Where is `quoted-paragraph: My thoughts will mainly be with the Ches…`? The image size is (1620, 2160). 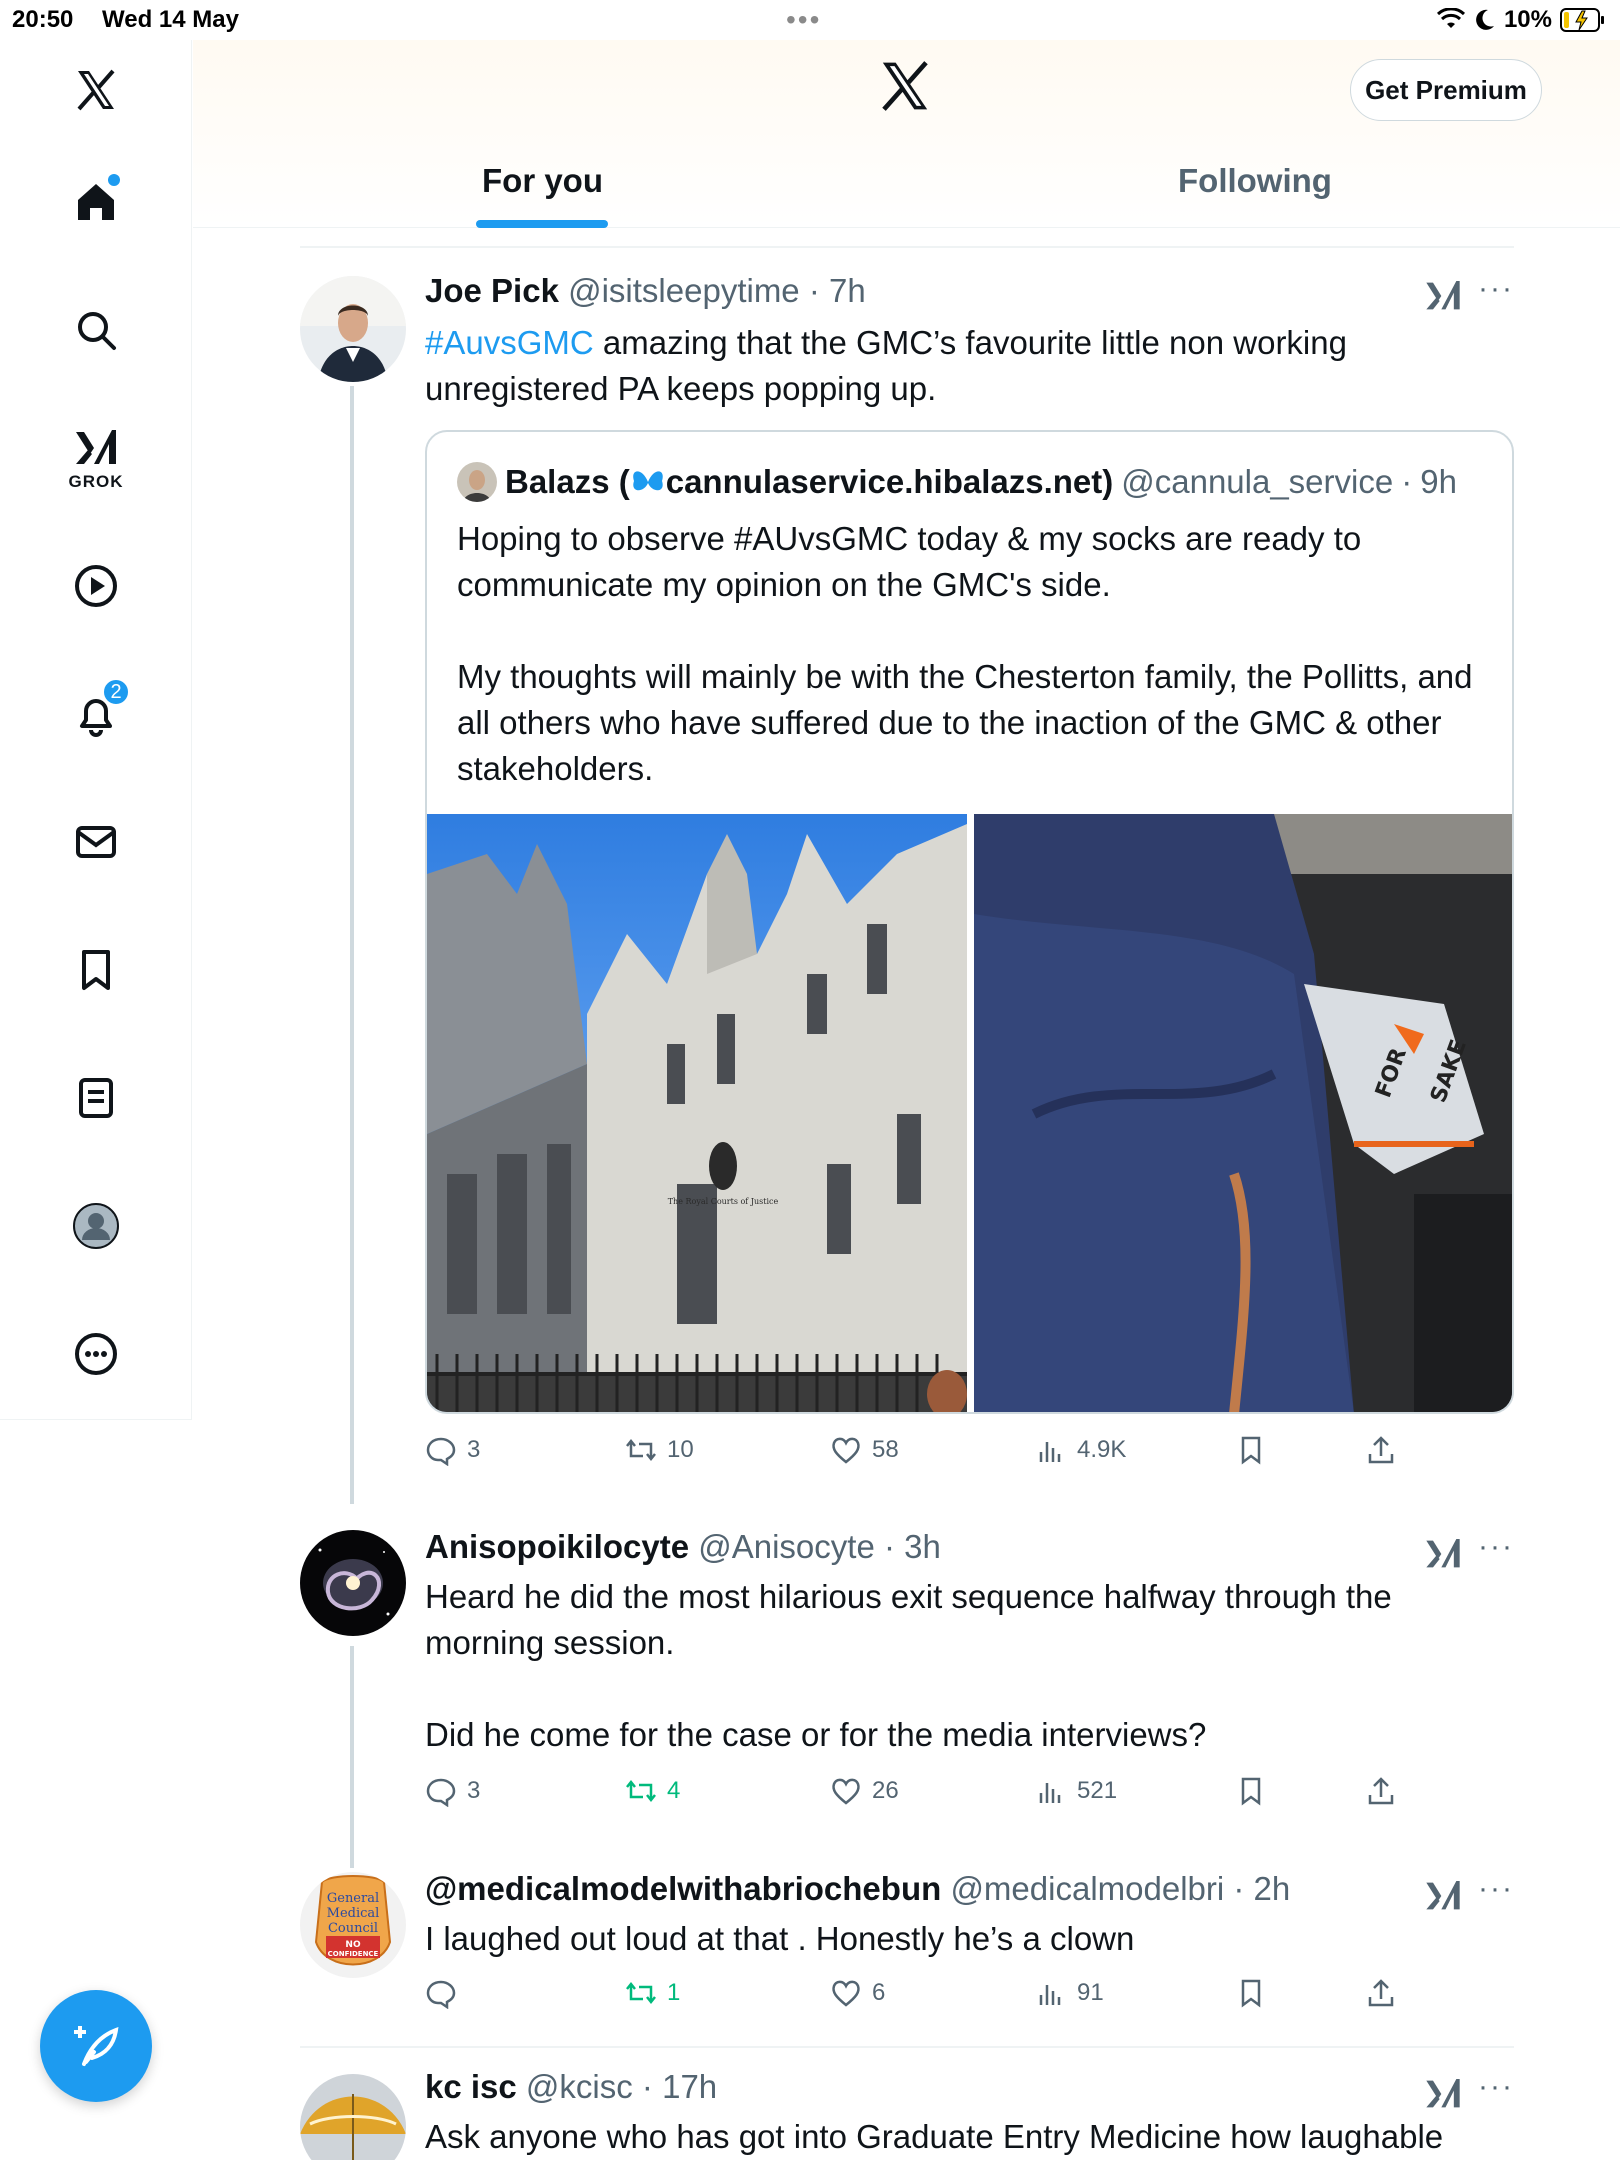
quoted-paragraph: My thoughts will mainly be with the Ches… is located at coordinates (965, 722).